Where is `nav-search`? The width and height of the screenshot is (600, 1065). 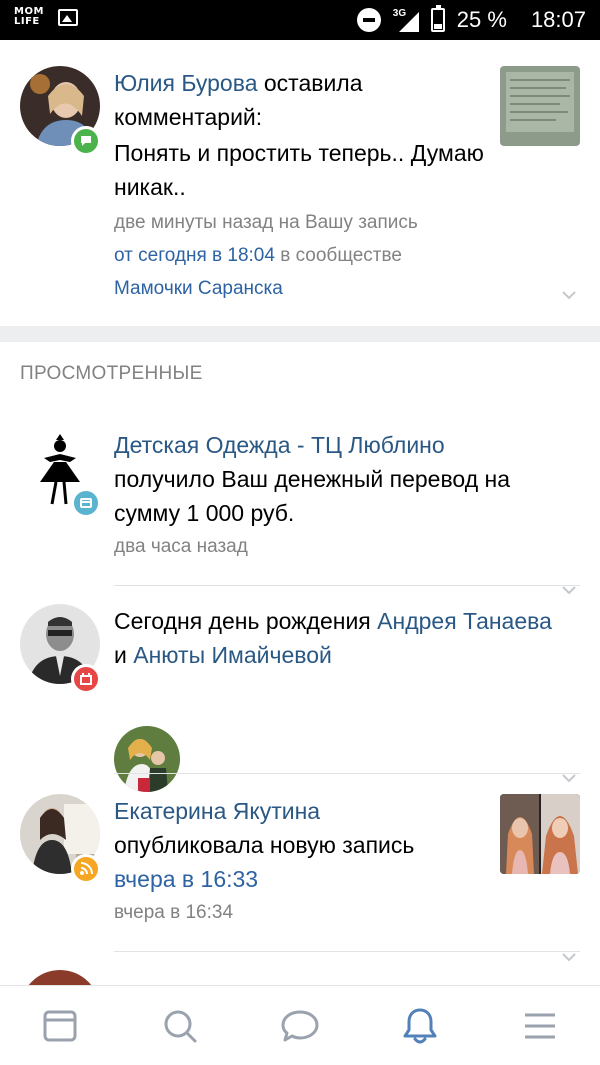
nav-search is located at coordinates (180, 1025).